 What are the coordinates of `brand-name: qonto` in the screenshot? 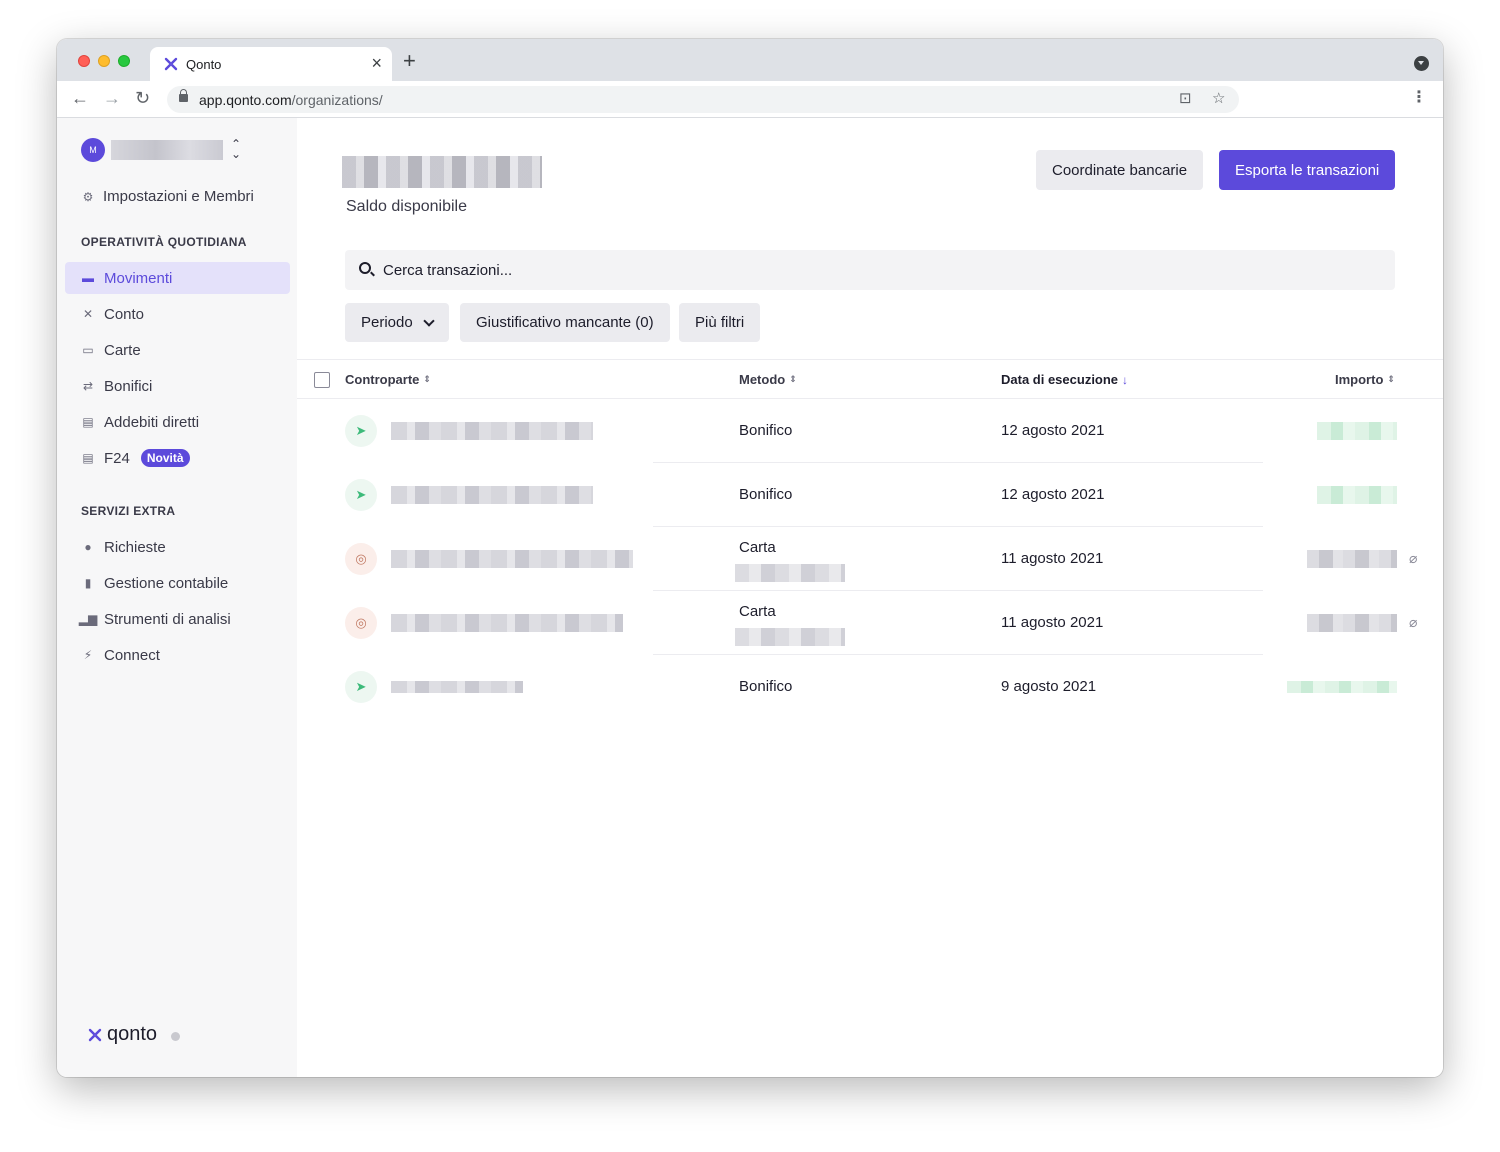 It's located at (132, 1034).